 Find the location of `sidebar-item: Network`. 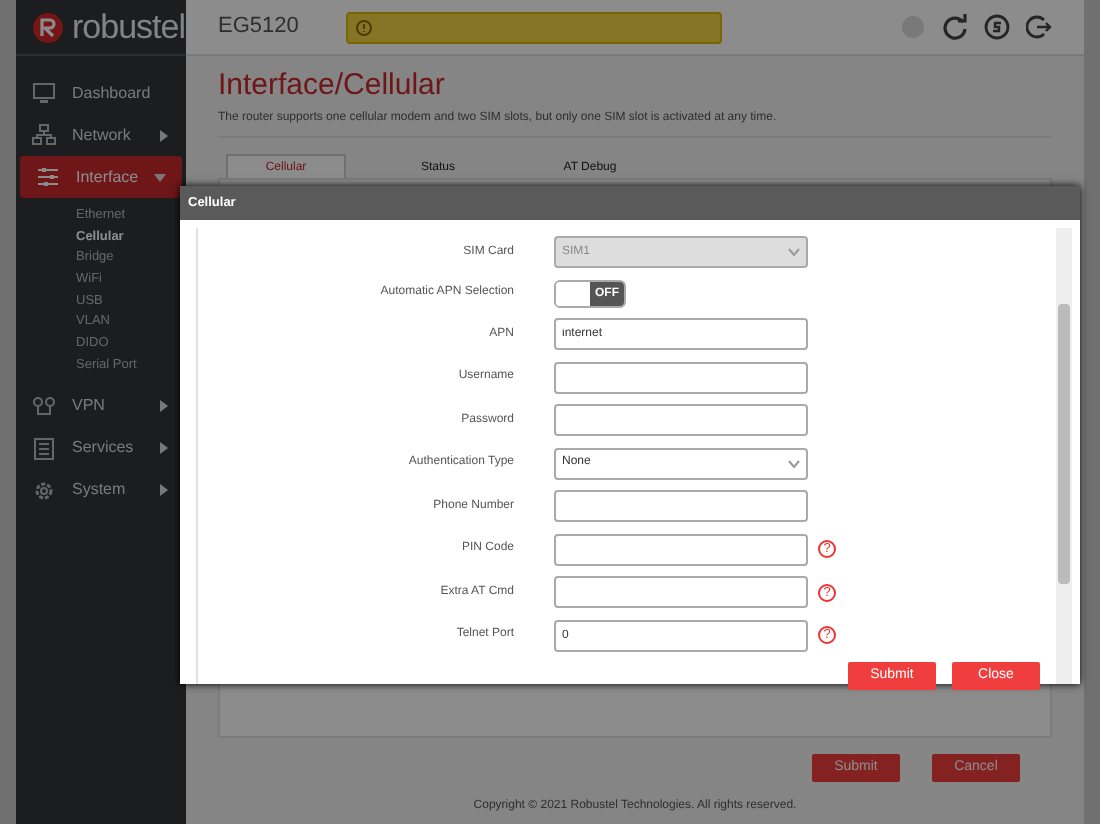

sidebar-item: Network is located at coordinates (101, 135).